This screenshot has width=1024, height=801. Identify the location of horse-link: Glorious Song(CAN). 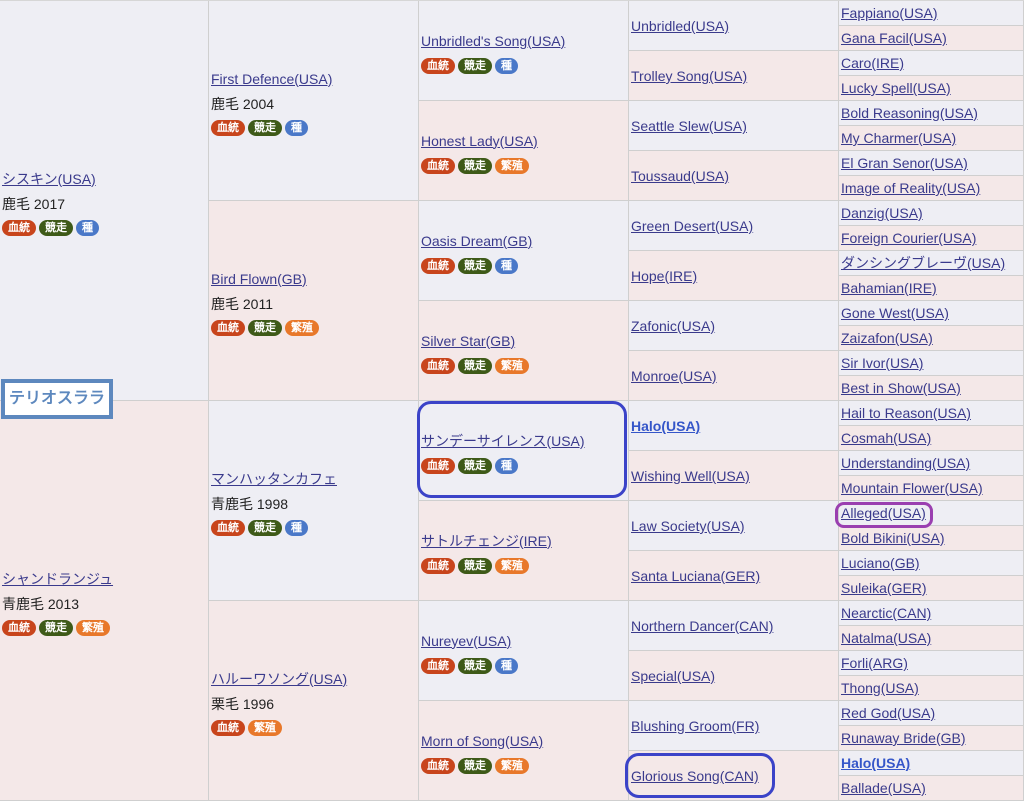
(733, 776).